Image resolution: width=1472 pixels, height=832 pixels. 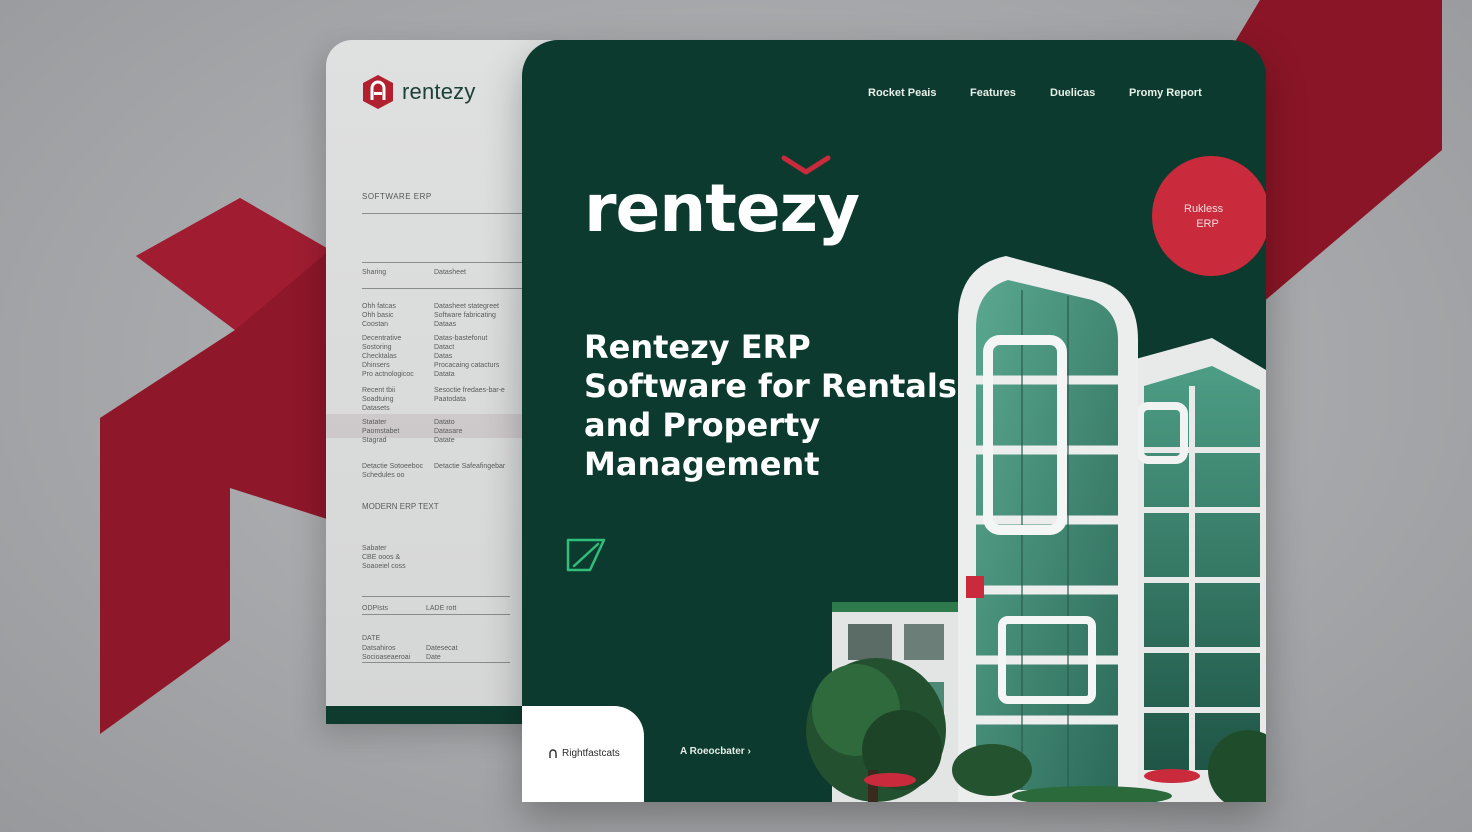 I want to click on document-cell: LADE rott, so click(x=441, y=608).